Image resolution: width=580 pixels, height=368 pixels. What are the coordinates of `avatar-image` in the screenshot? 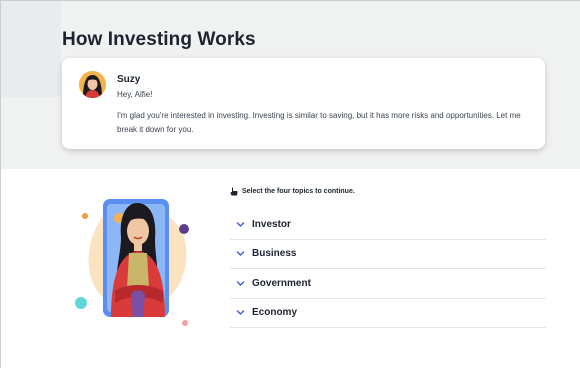 It's located at (92, 84).